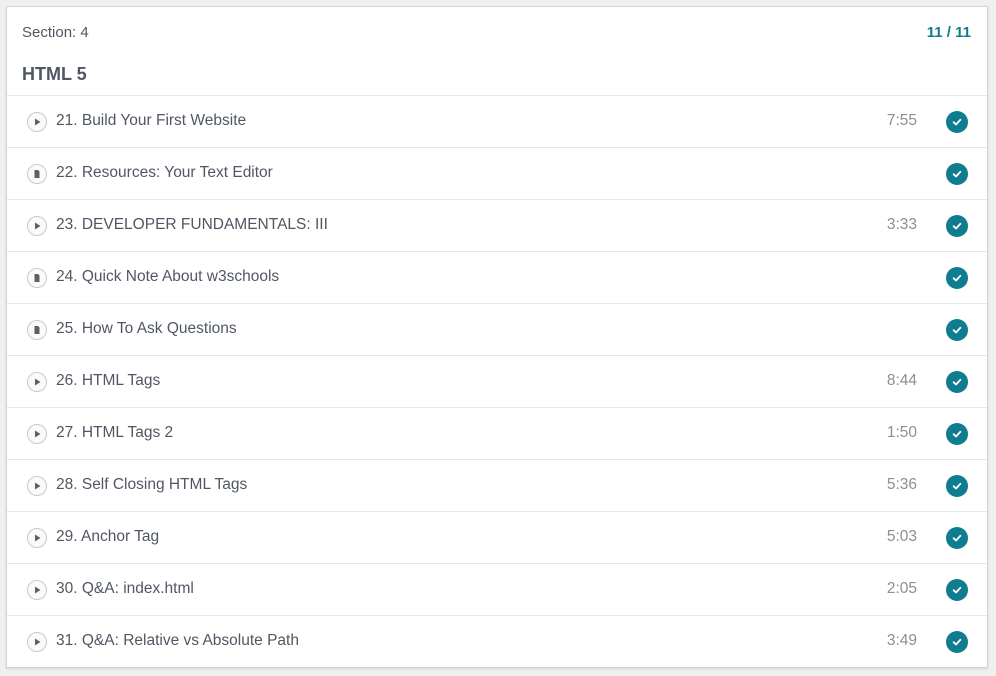 This screenshot has height=676, width=996. I want to click on lecture-title: 23. DEVELOPER FUNDAMENTALS: III, so click(192, 224).